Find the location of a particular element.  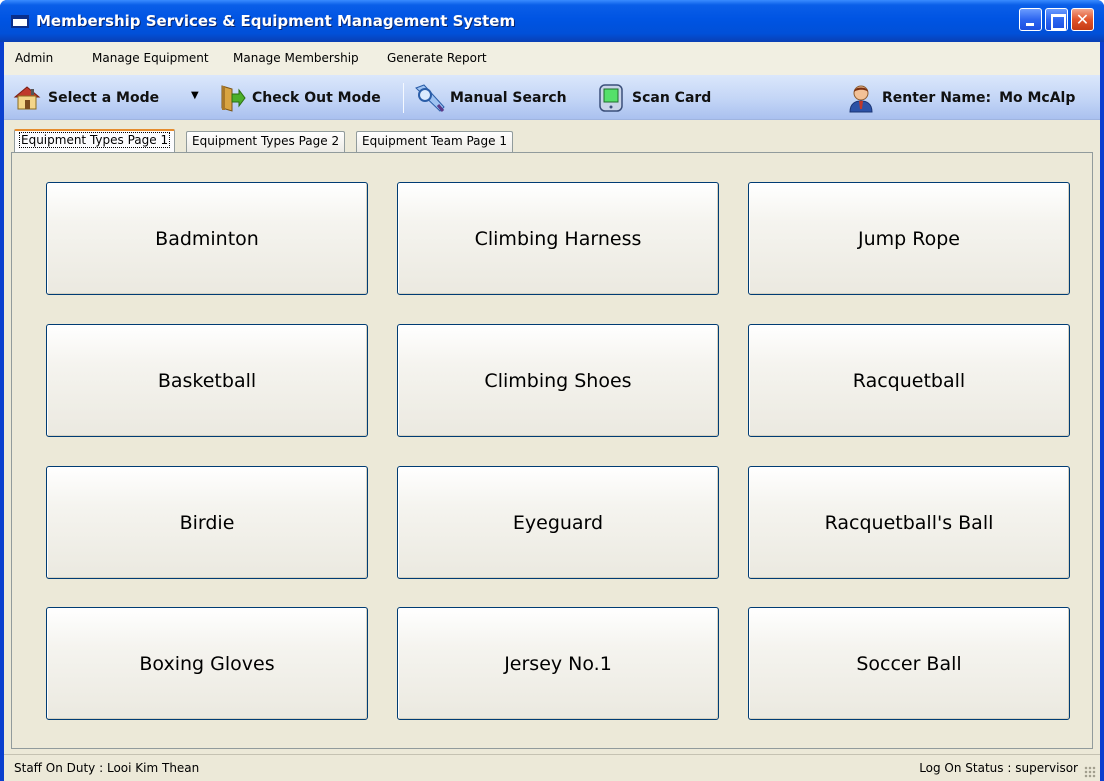

equipment-button-boxing-gloves: Boxing Gloves is located at coordinates (207, 663).